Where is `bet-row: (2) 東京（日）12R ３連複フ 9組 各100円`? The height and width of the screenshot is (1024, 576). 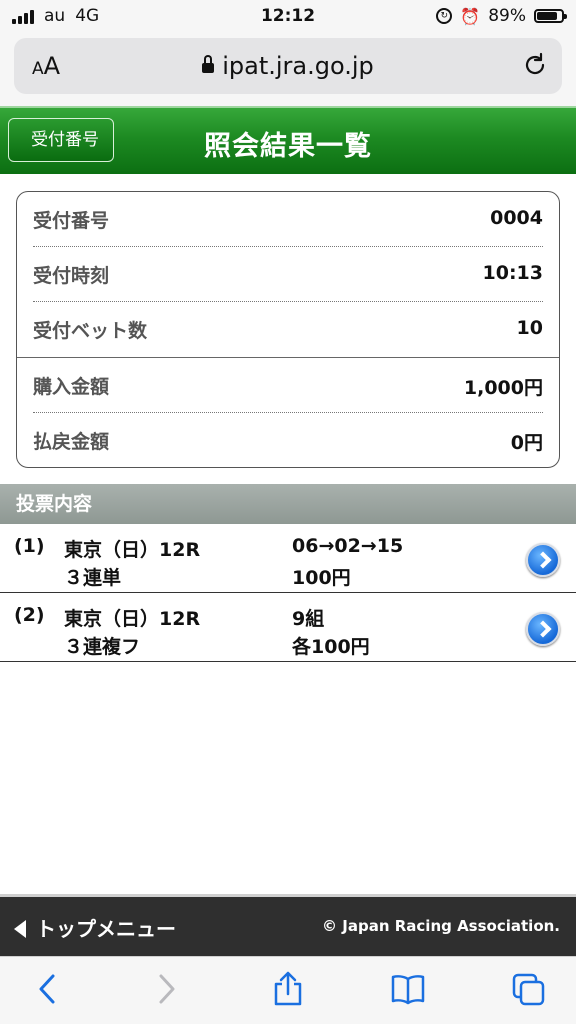
bet-row: (2) 東京（日）12R ３連複フ 9組 各100円 is located at coordinates (288, 628).